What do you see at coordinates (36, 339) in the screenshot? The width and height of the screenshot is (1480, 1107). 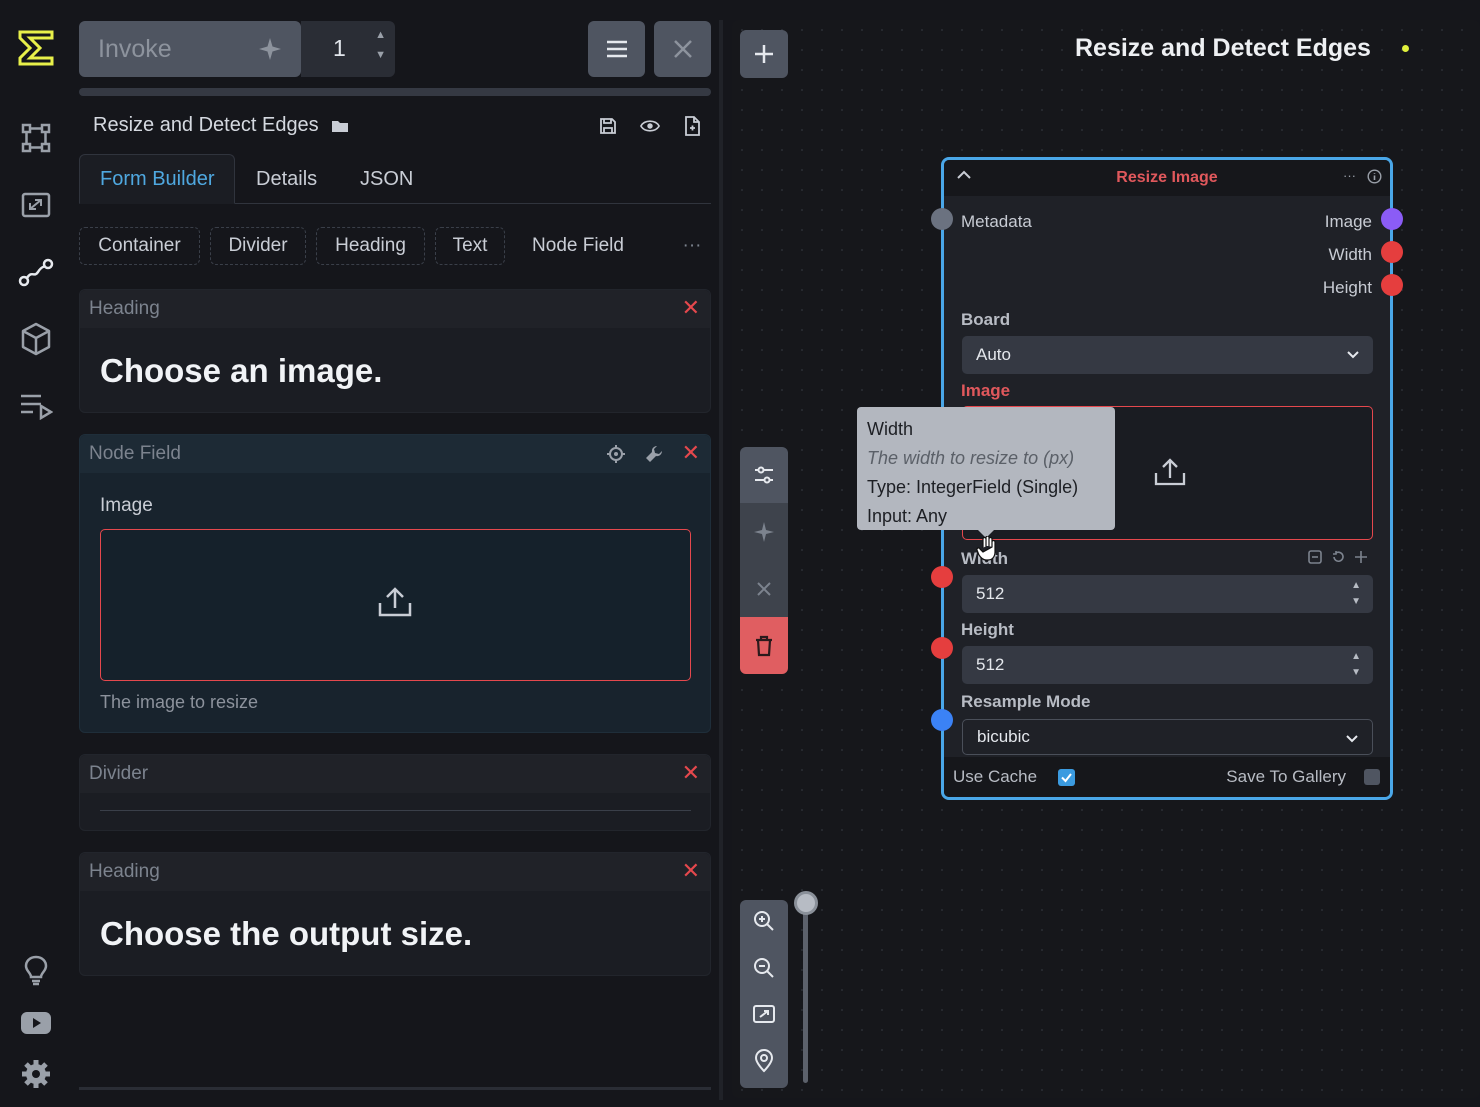 I see `models-icon` at bounding box center [36, 339].